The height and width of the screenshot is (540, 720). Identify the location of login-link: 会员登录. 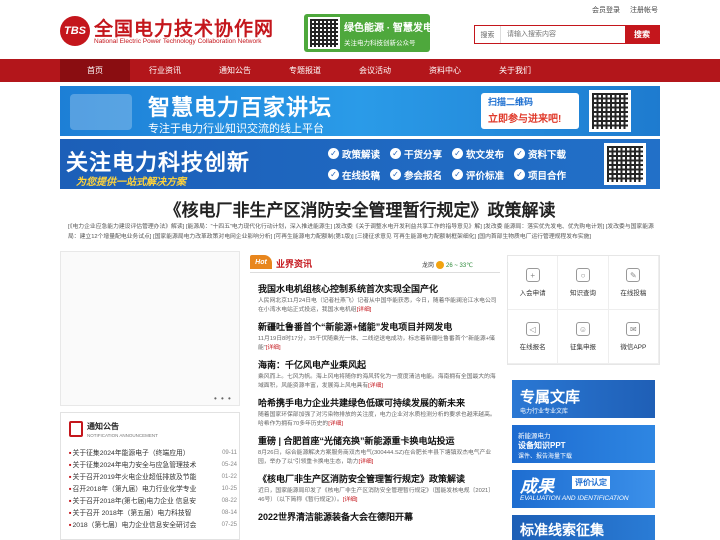
(606, 10).